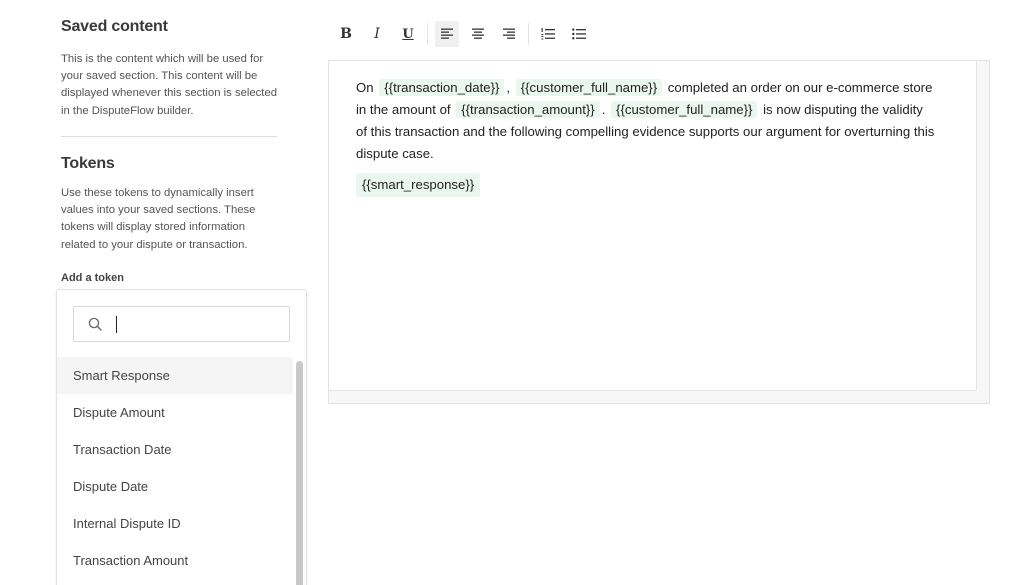 This screenshot has width=1024, height=585. I want to click on ordered-list-icon, so click(548, 34).